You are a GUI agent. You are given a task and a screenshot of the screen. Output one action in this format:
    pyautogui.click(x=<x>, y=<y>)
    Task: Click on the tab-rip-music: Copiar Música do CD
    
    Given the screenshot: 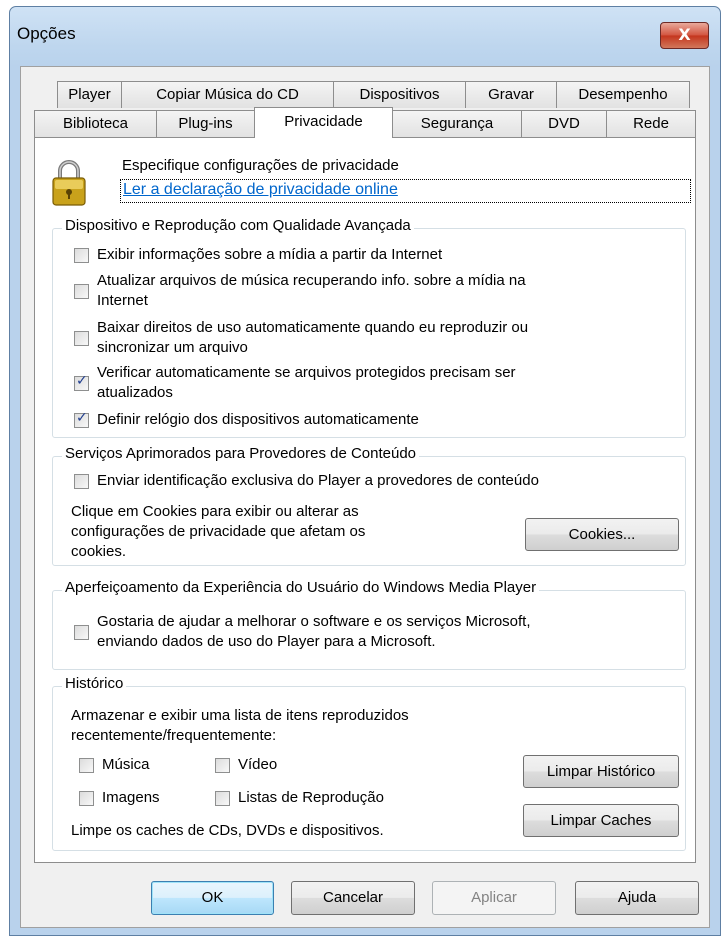 What is the action you would take?
    pyautogui.click(x=227, y=94)
    